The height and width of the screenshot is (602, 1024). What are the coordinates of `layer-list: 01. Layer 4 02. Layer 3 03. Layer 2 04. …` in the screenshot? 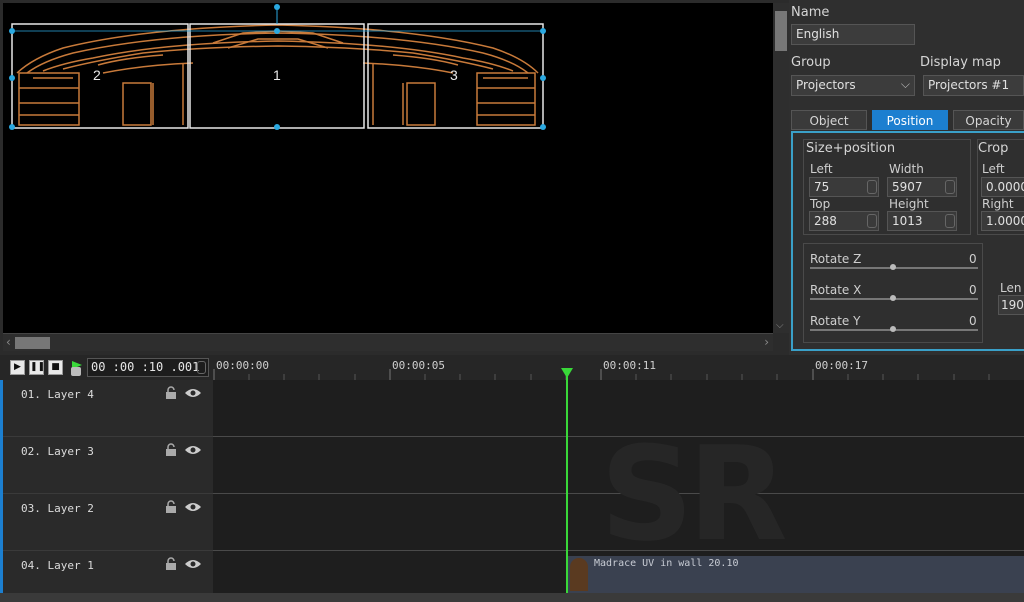 It's located at (106, 486).